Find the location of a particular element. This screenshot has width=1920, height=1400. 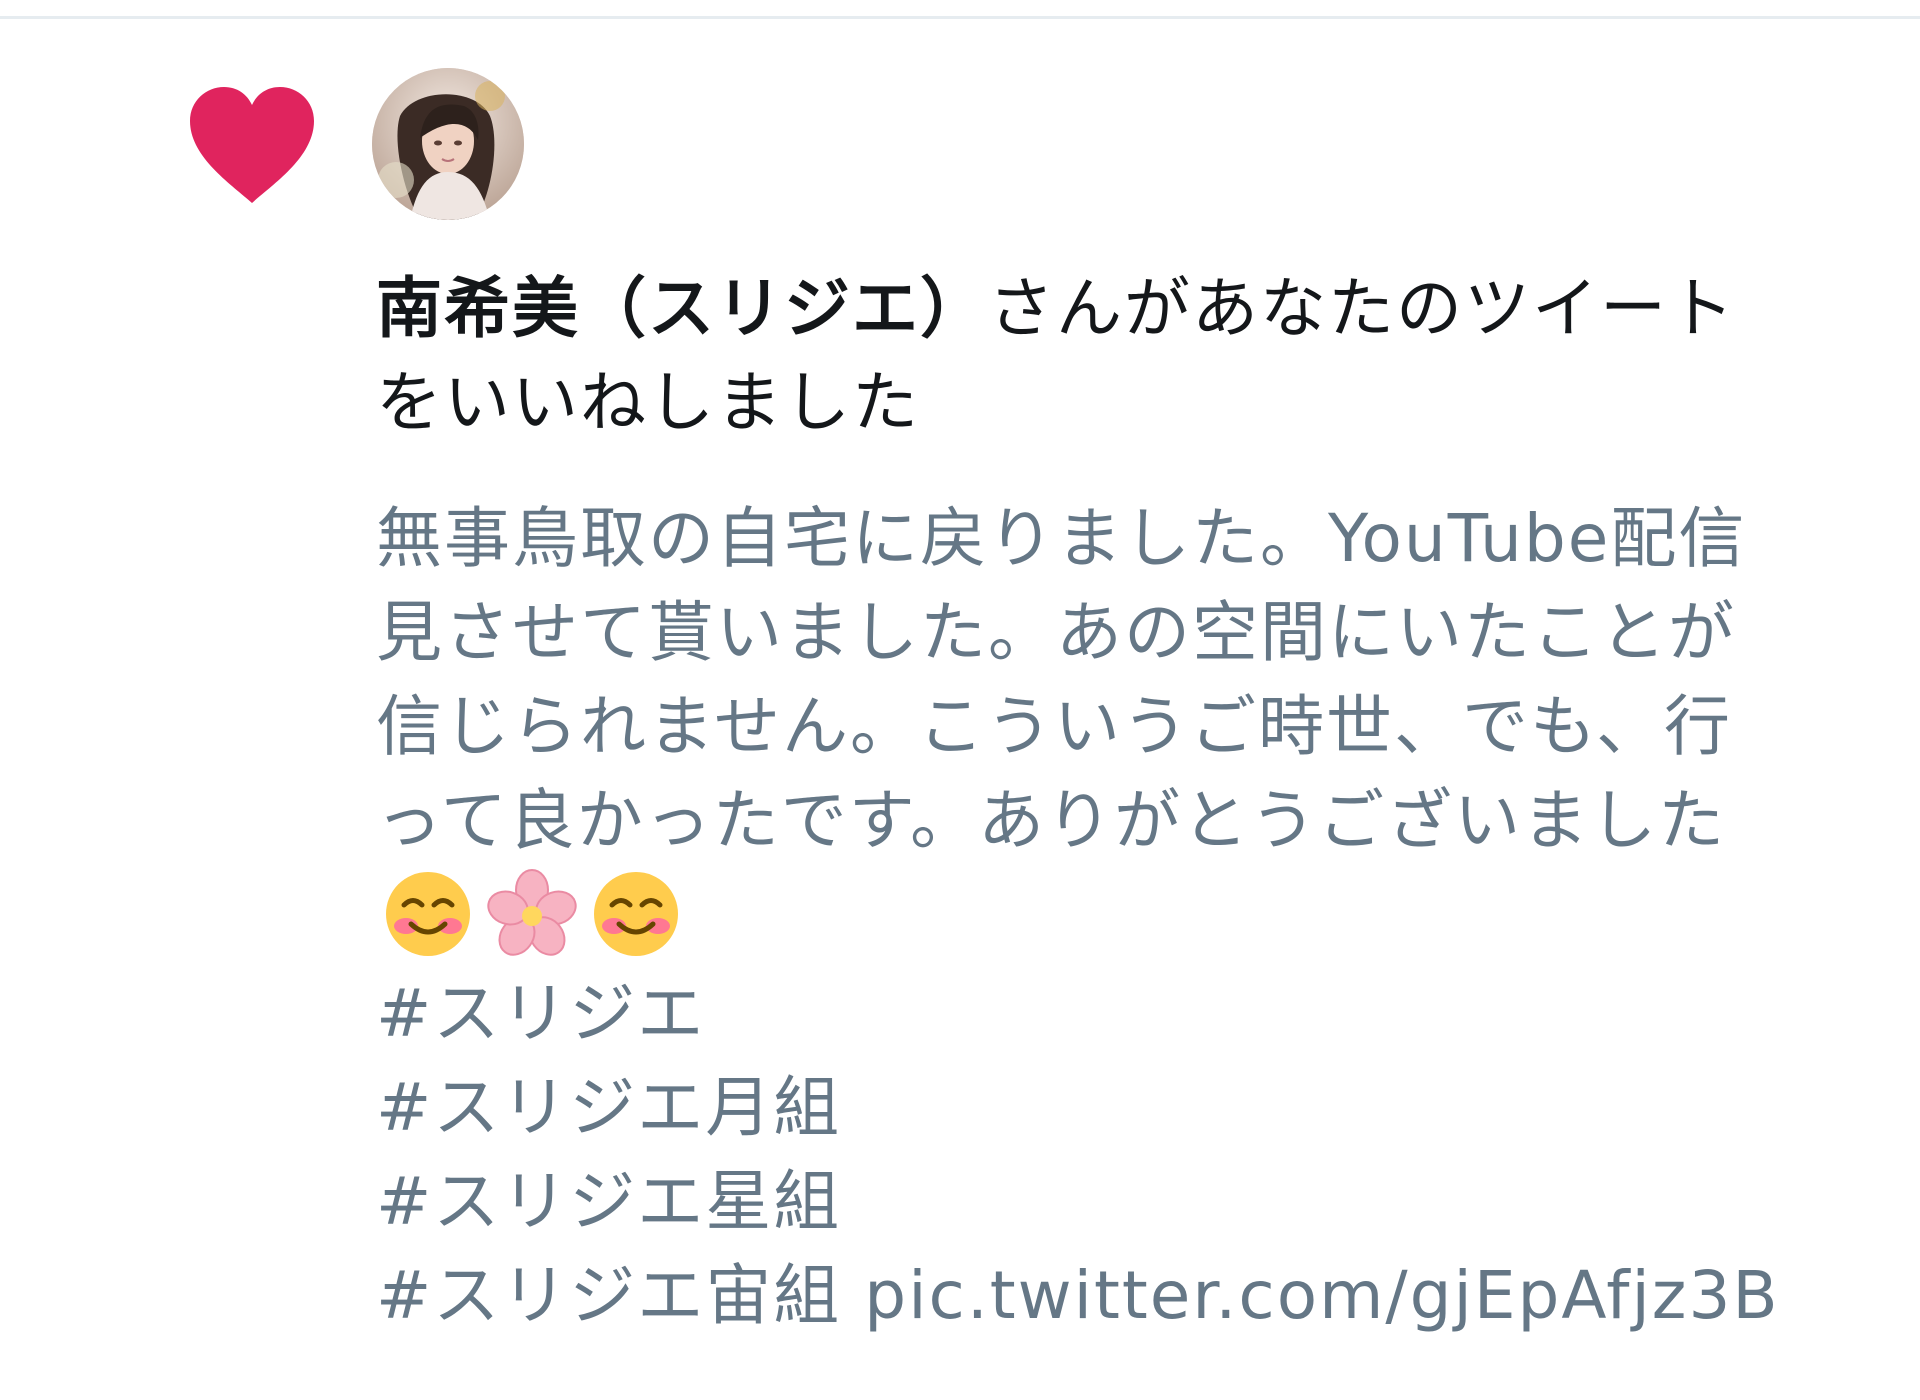

hashtag-suriji-cosmos-line: #スリジエ宙組 pic.twitter.com/gjEpAfjz3B is located at coordinates (1086, 1296).